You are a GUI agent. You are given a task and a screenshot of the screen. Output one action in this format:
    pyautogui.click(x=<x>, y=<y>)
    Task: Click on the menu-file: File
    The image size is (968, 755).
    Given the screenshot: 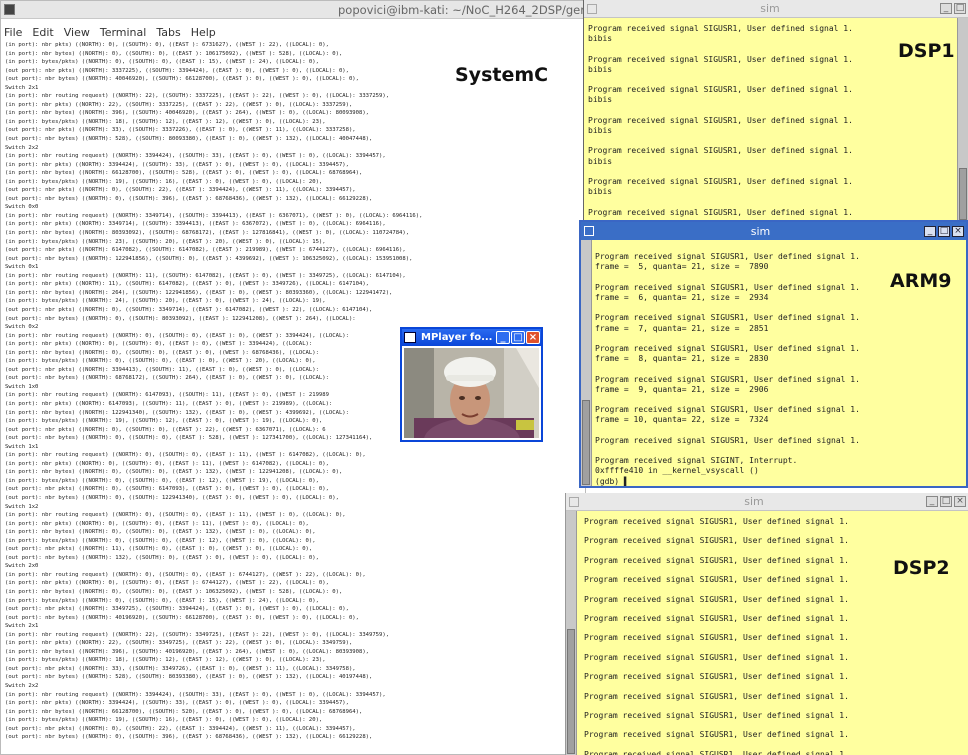 What is the action you would take?
    pyautogui.click(x=13, y=32)
    